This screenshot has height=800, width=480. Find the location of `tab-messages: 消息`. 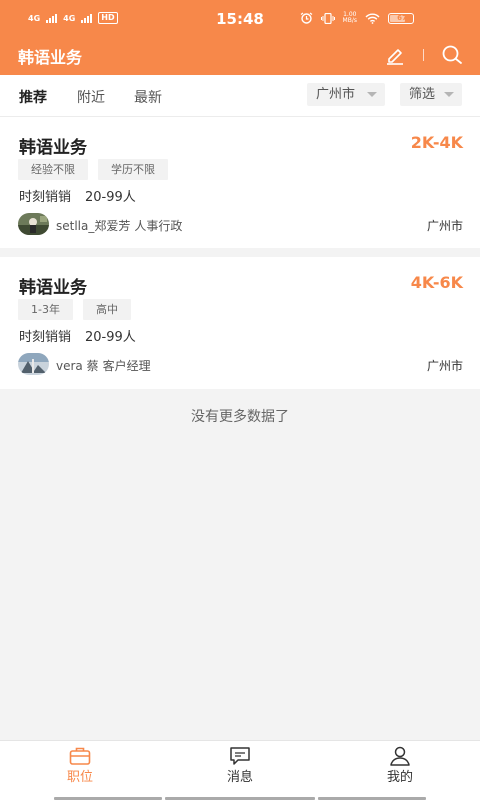

tab-messages: 消息 is located at coordinates (240, 770).